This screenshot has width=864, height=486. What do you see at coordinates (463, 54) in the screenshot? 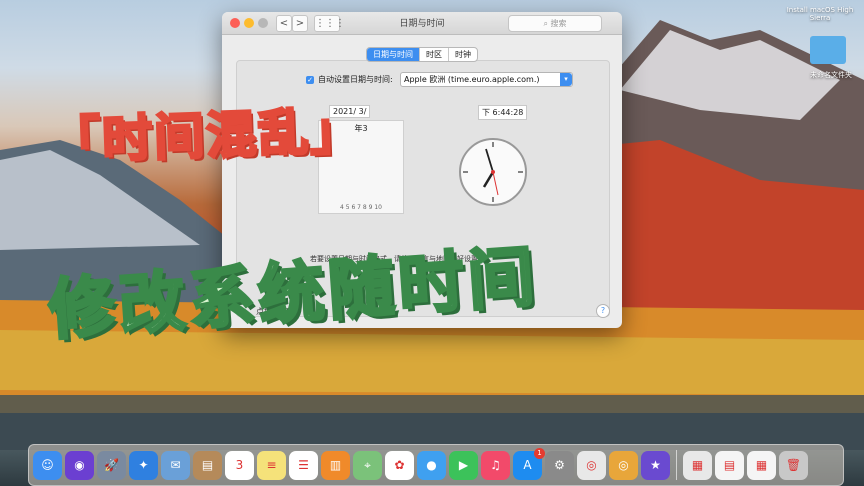
I see `tab-clock: 时钟` at bounding box center [463, 54].